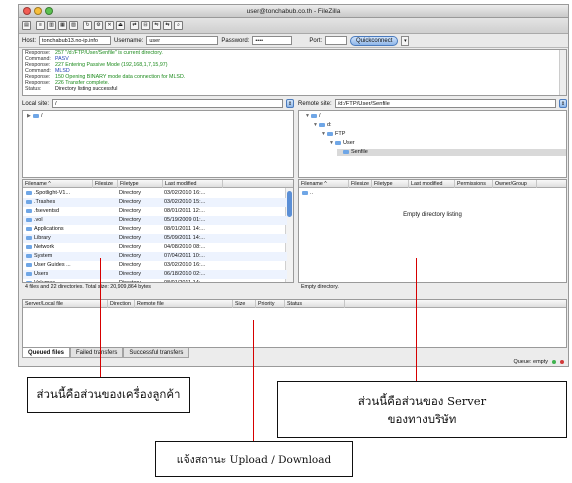 Image resolution: width=572 pixels, height=483 pixels. I want to click on client-annotation-box: ส่วนนี้คือส่วนของเครื่องลูกค้า, so click(108, 395).